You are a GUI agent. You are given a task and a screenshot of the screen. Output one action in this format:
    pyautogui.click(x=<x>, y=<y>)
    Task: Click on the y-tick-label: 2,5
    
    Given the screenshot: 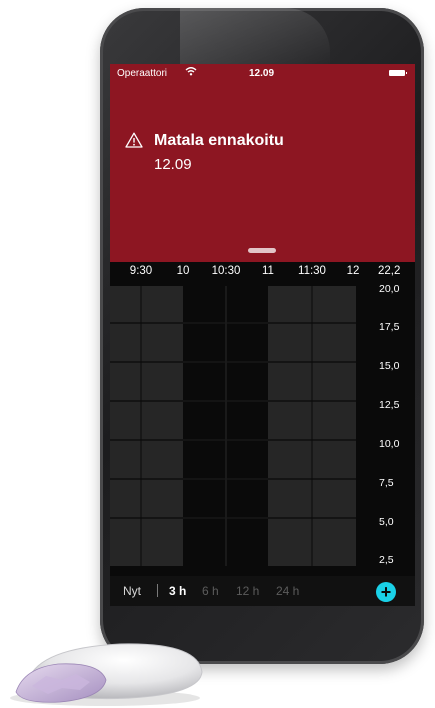 What is the action you would take?
    pyautogui.click(x=386, y=560)
    